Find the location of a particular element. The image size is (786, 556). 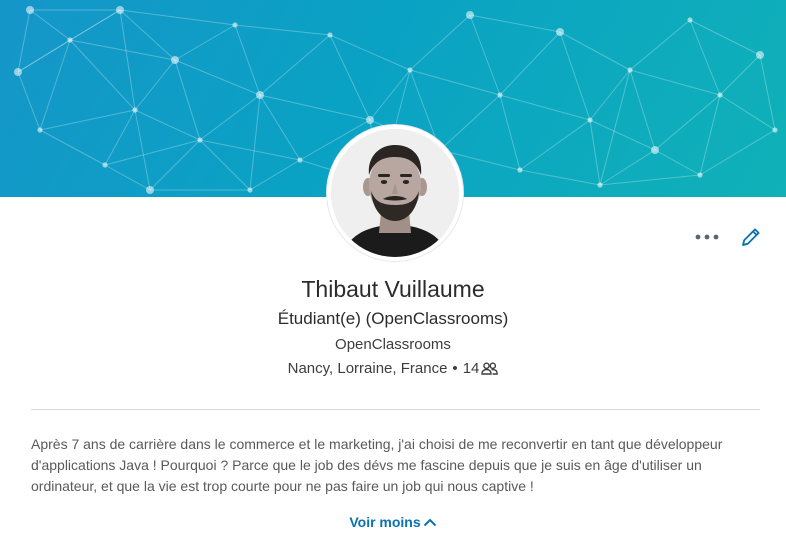

more-horizontal-icon is located at coordinates (707, 237).